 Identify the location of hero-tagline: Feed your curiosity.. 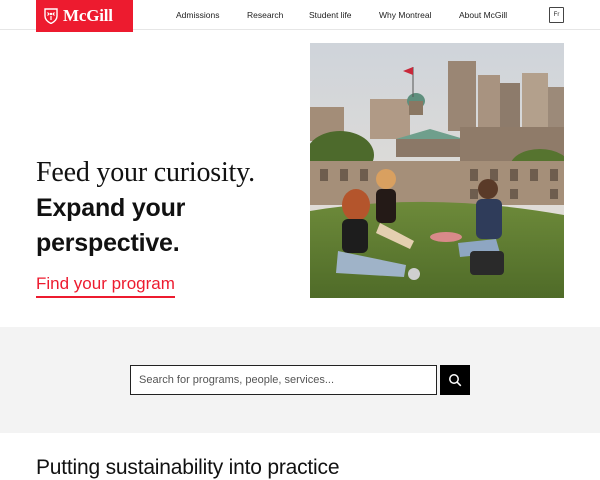
(145, 172).